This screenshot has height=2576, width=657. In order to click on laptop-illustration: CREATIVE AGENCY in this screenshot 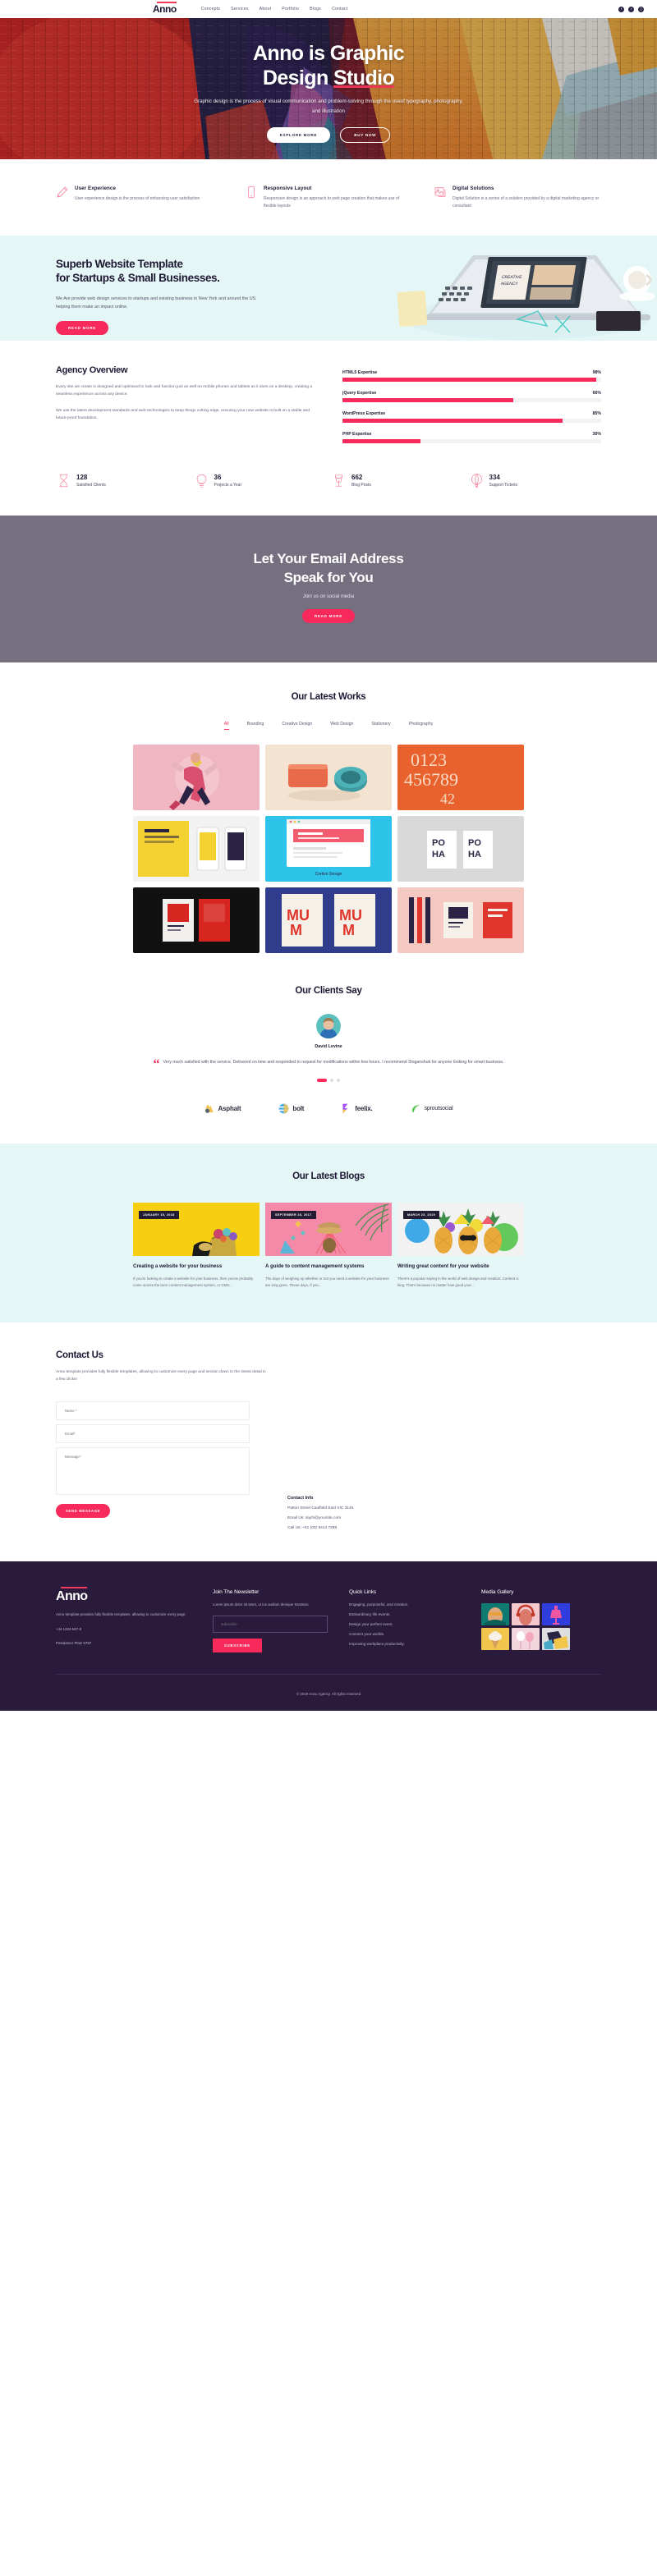, I will do `click(526, 297)`.